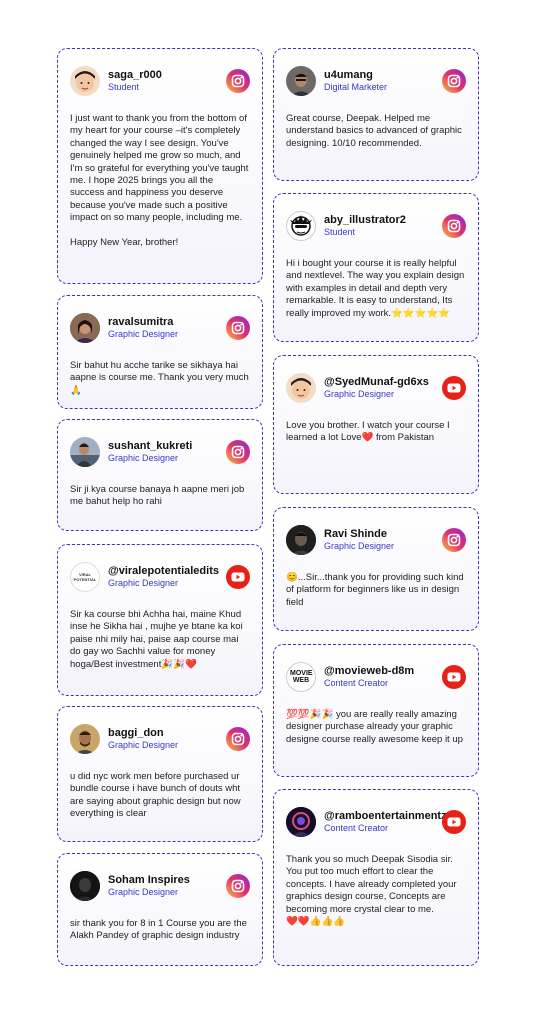  What do you see at coordinates (385, 816) in the screenshot?
I see `username: @ramboentertainmentz` at bounding box center [385, 816].